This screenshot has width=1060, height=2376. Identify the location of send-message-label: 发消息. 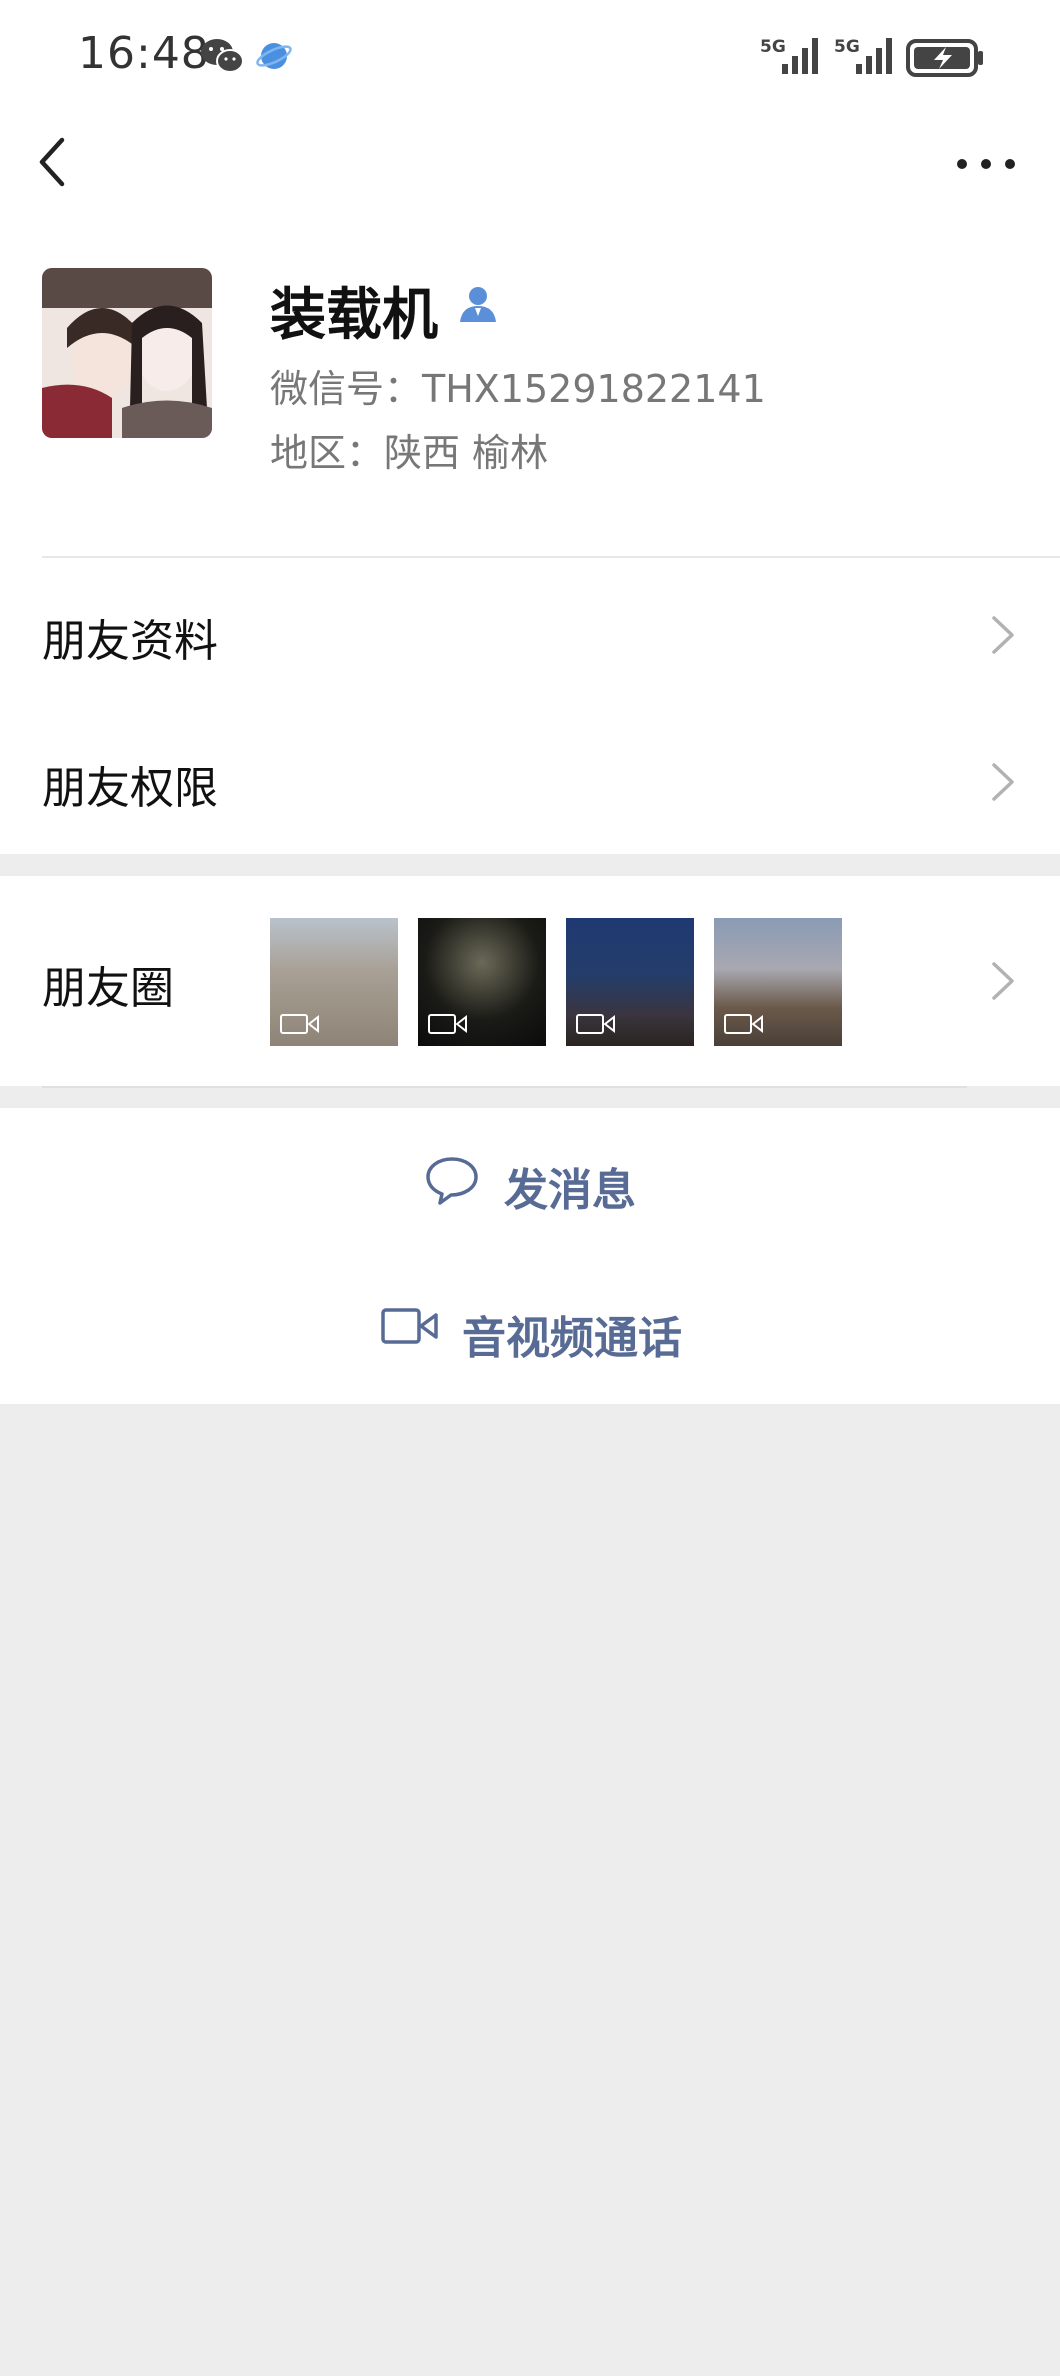
(570, 1190).